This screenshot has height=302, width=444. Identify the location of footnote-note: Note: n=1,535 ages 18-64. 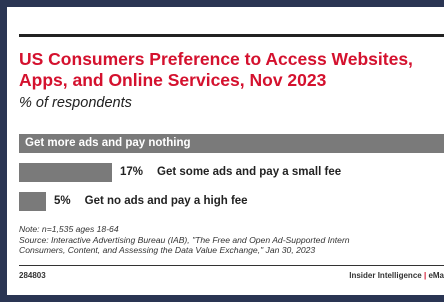
(69, 229).